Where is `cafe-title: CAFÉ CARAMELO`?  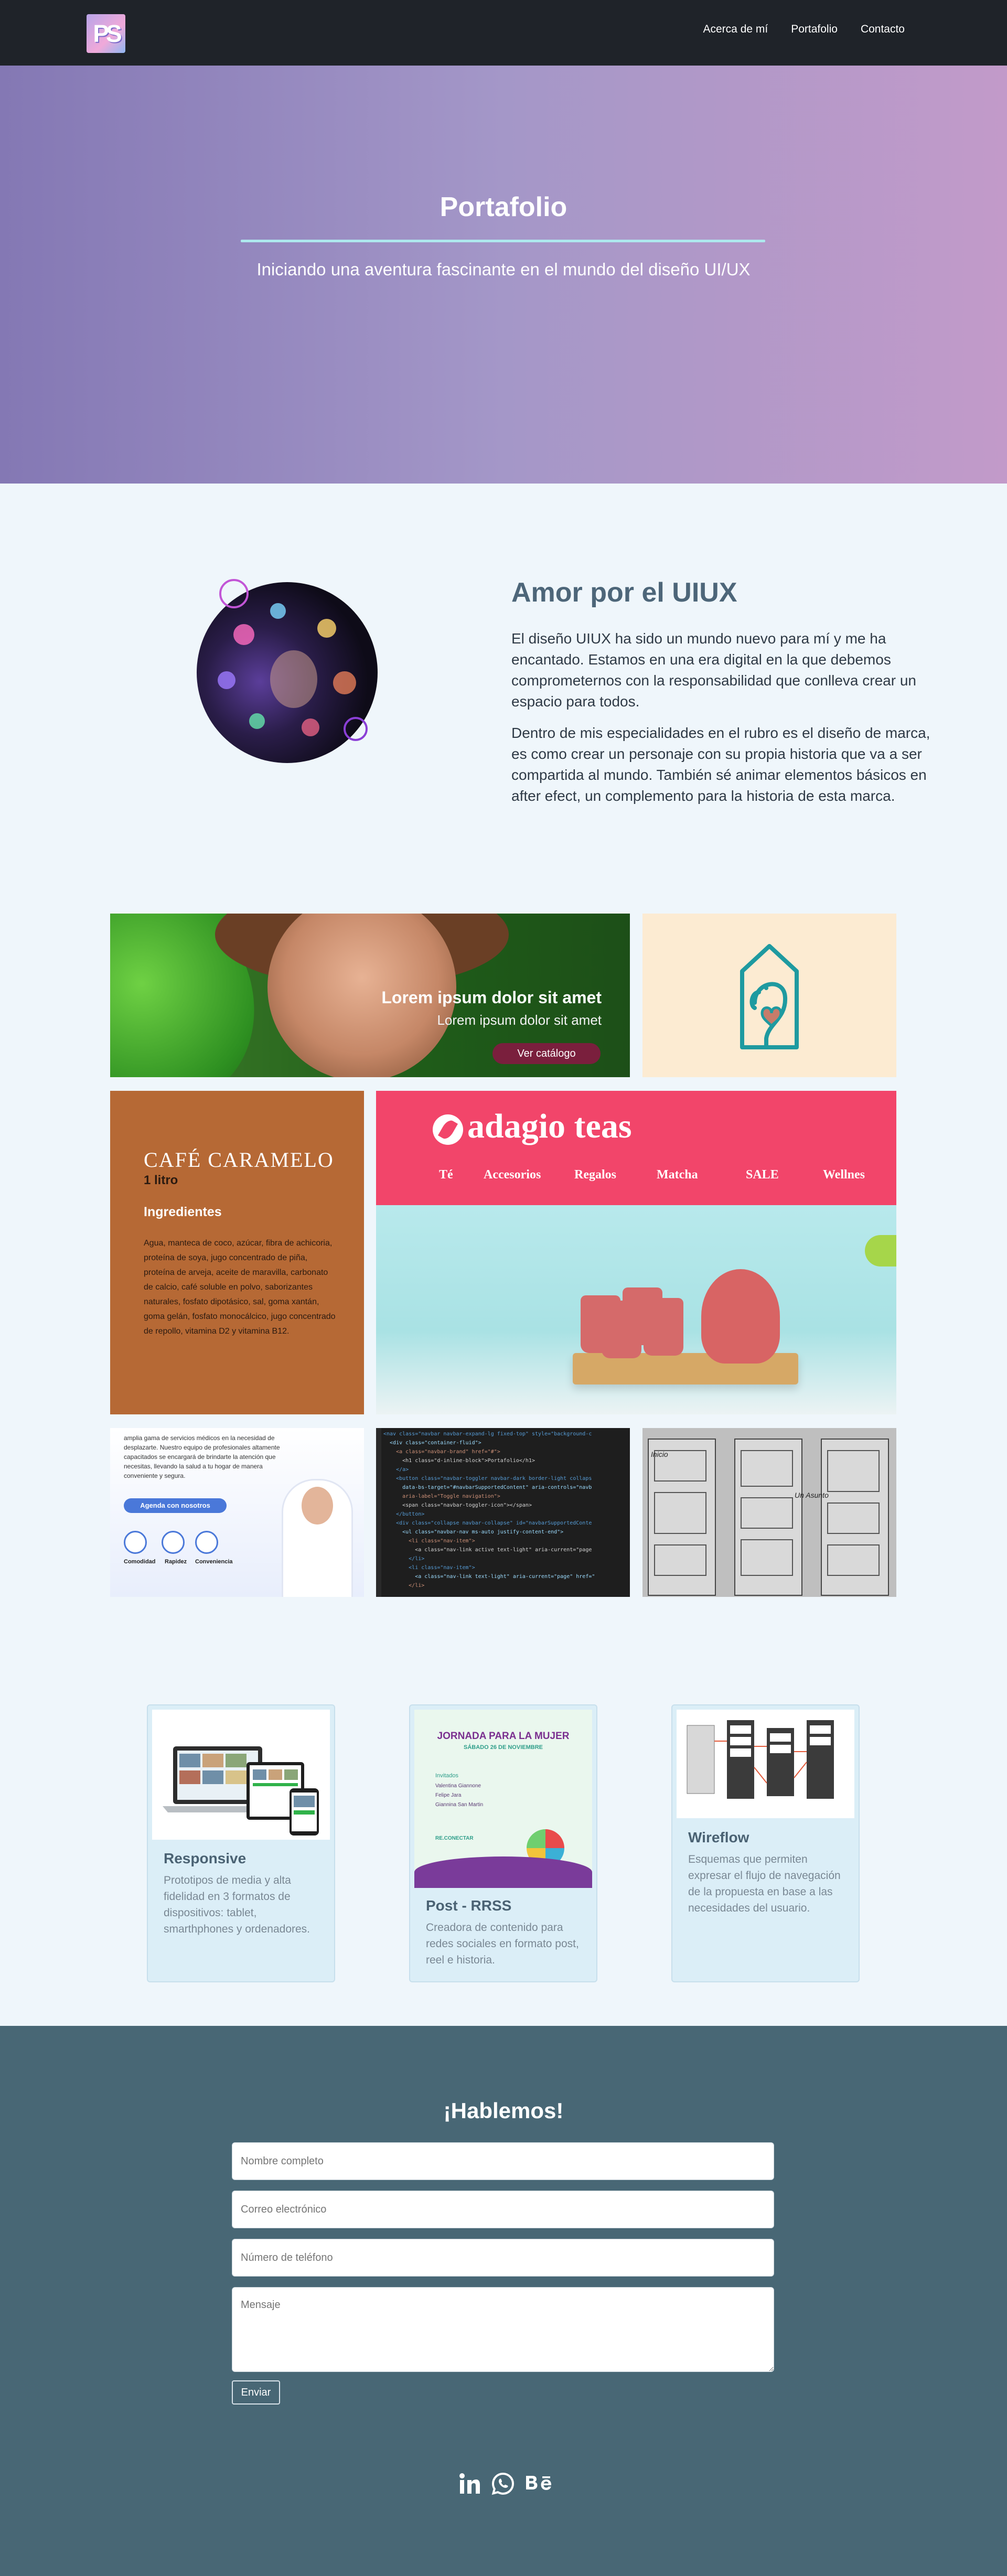 cafe-title: CAFÉ CARAMELO is located at coordinates (239, 1160).